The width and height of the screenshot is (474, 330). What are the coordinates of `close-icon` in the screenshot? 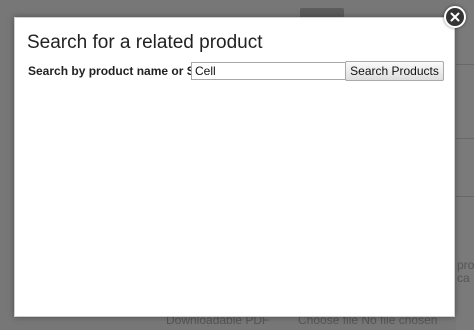 It's located at (455, 17).